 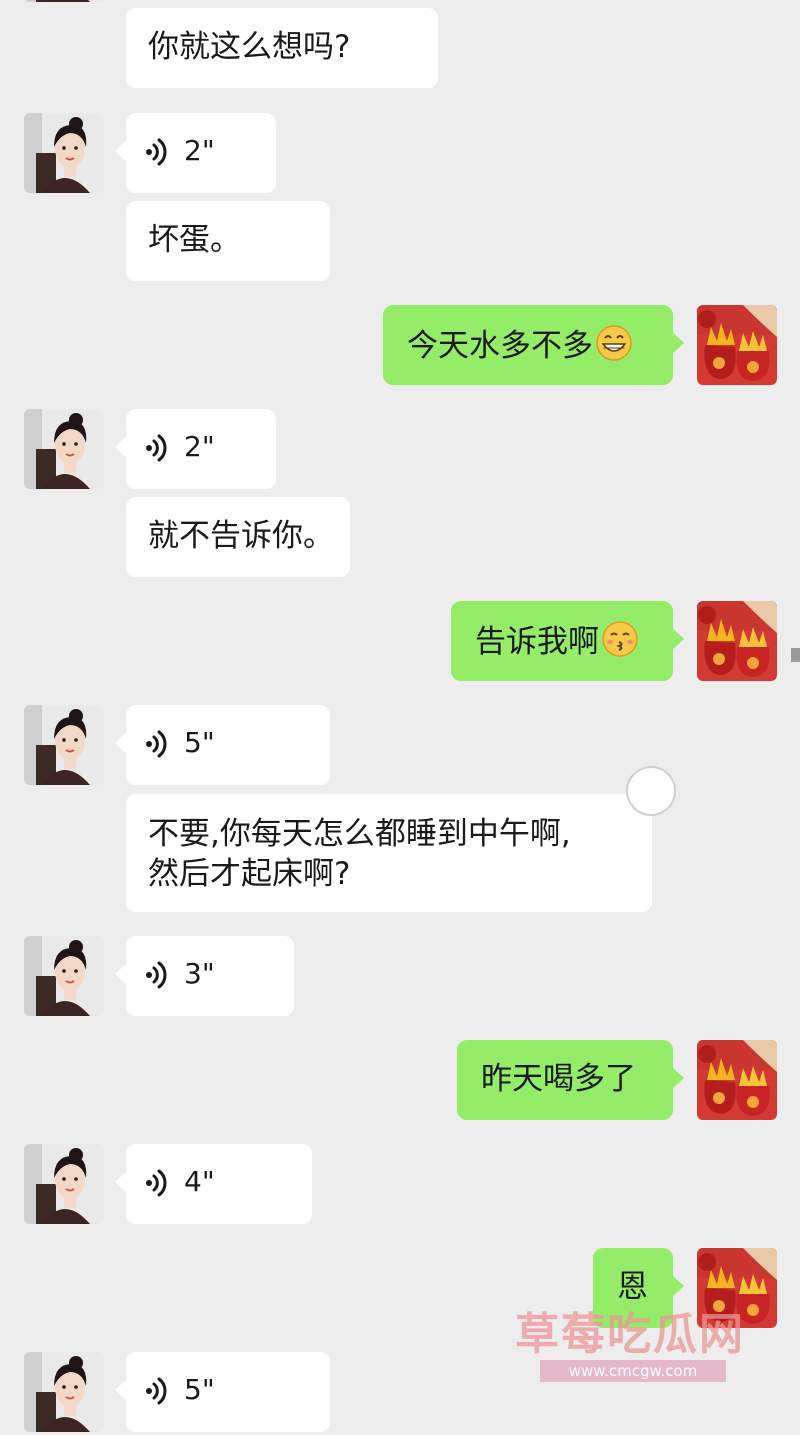 I want to click on message-text-content: 今天水多不多, so click(x=500, y=346).